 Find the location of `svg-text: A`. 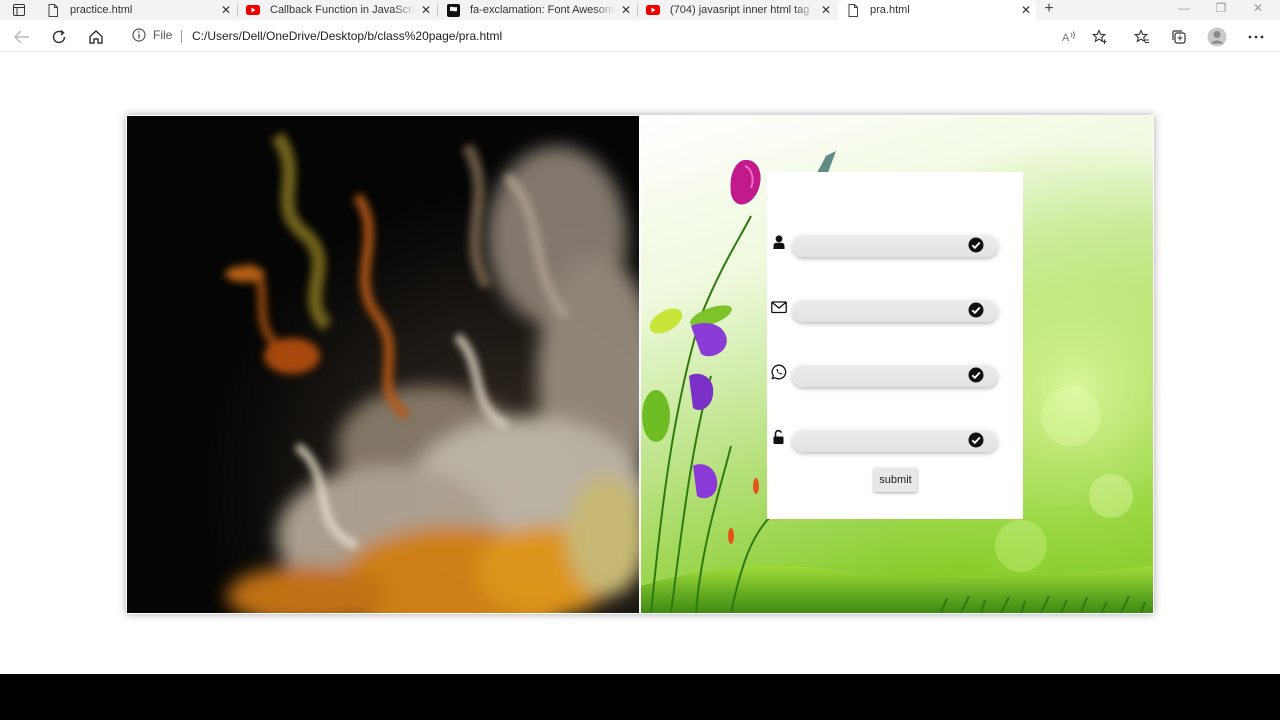

svg-text: A is located at coordinates (1066, 38).